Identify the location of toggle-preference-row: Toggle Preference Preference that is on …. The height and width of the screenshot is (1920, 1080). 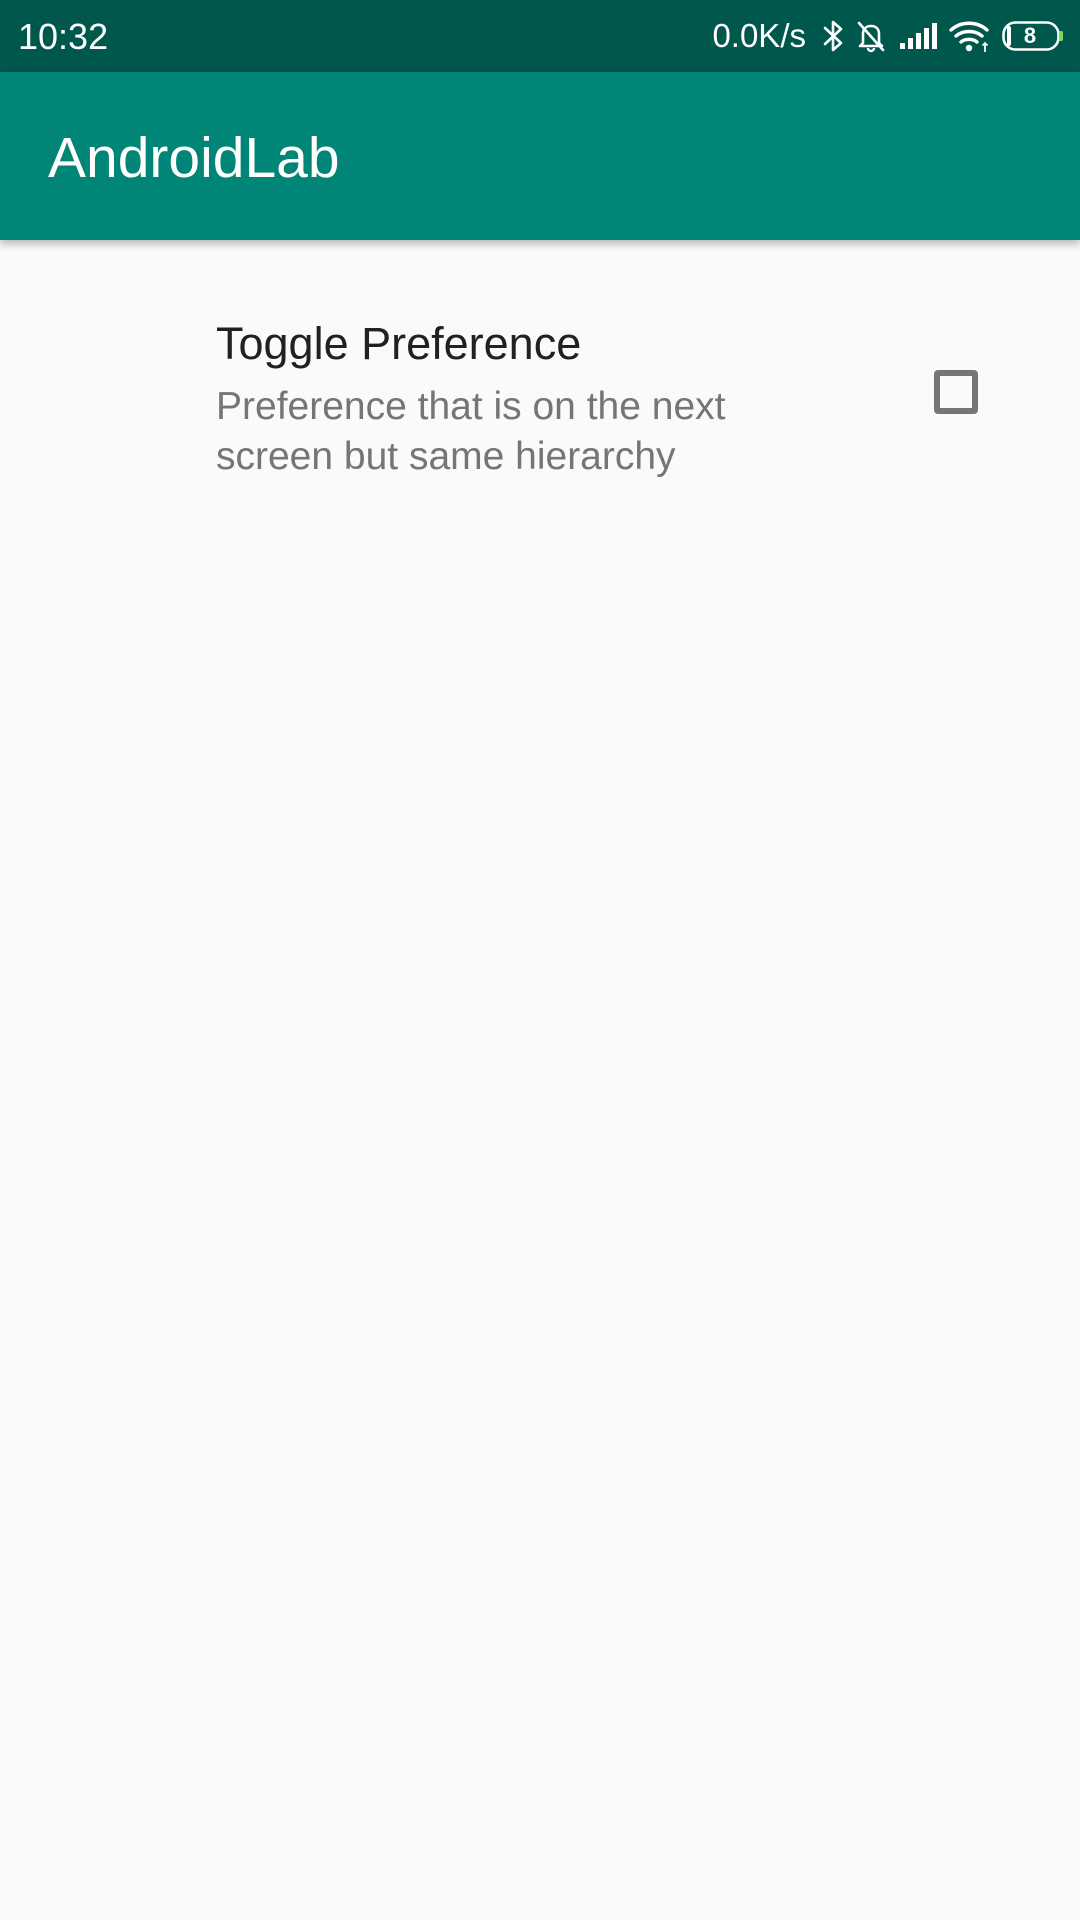
(540, 401).